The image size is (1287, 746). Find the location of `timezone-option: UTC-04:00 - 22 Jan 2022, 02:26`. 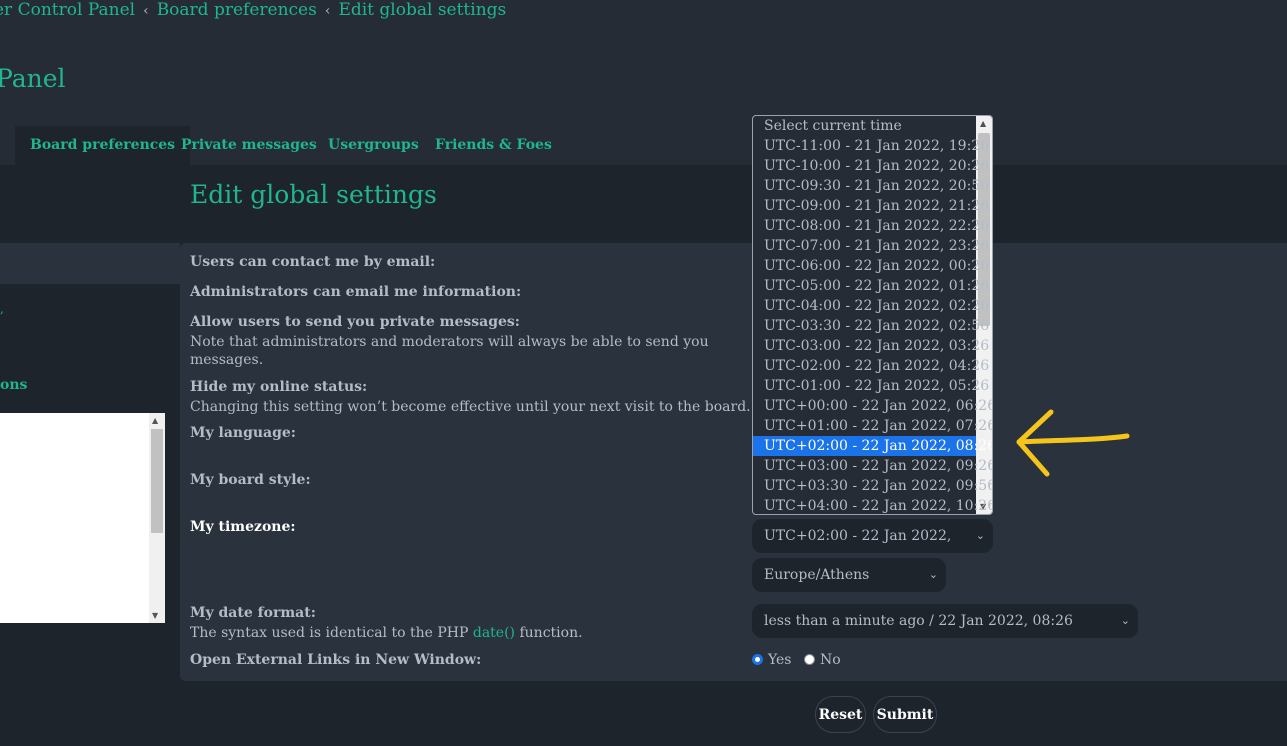

timezone-option: UTC-04:00 - 22 Jan 2022, 02:26 is located at coordinates (871, 306).